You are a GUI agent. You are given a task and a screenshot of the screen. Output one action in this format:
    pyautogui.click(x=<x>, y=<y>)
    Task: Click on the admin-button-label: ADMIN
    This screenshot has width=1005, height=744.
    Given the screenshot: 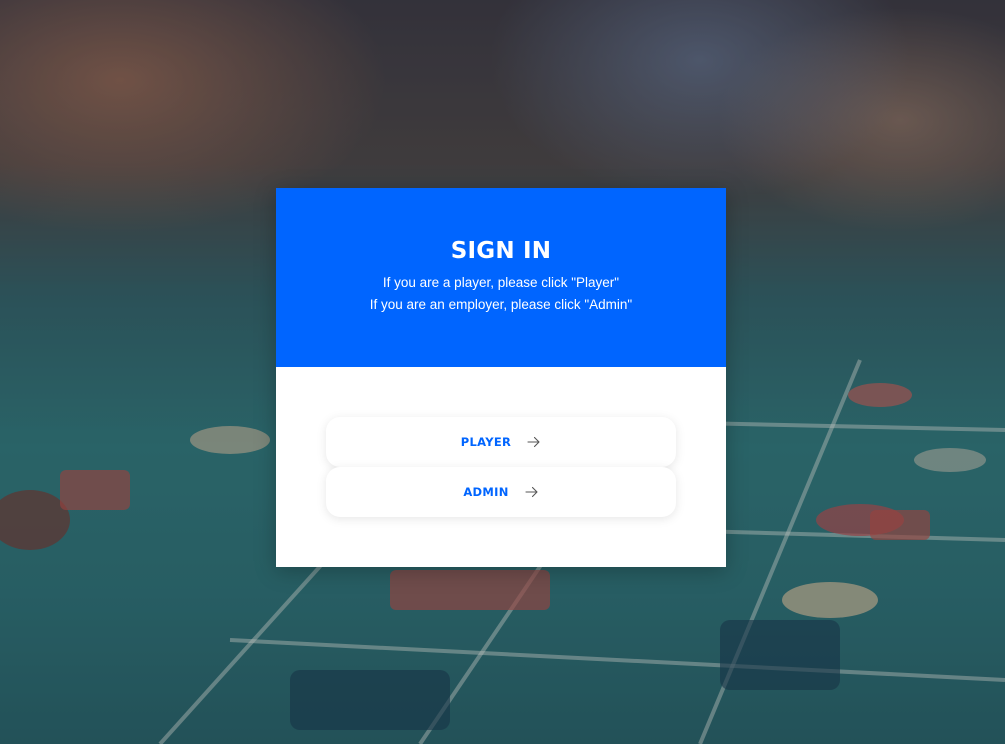 What is the action you would take?
    pyautogui.click(x=486, y=492)
    